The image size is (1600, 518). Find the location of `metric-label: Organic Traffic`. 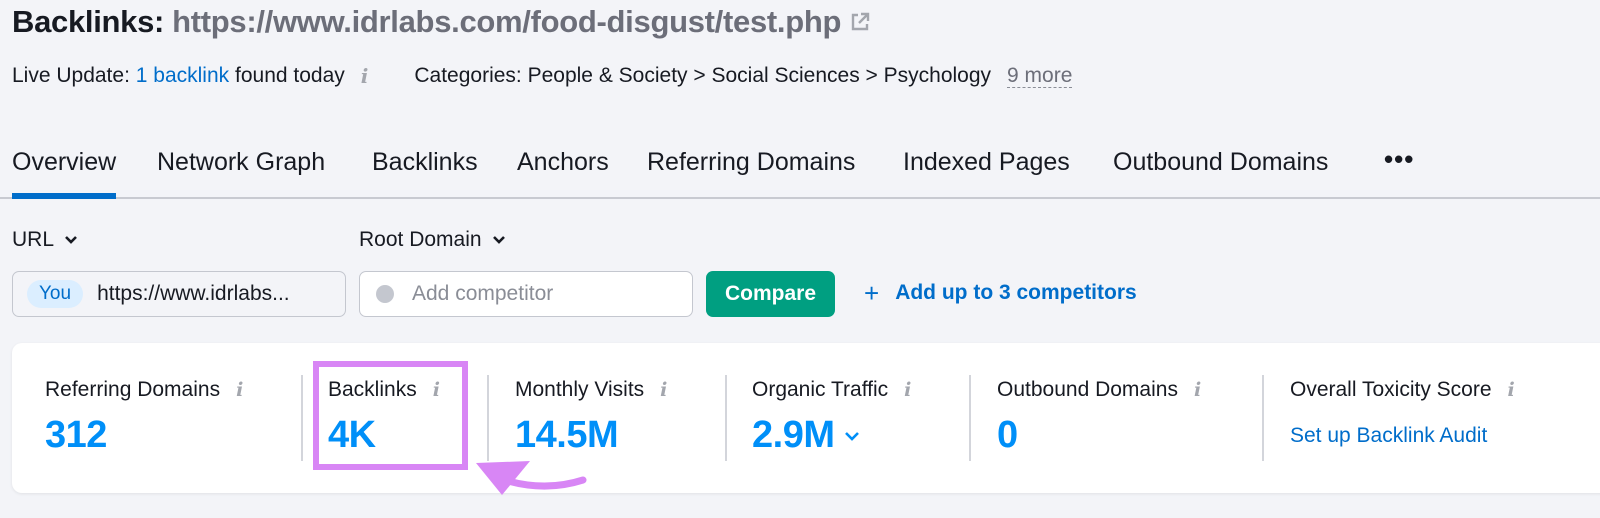

metric-label: Organic Traffic is located at coordinates (820, 389).